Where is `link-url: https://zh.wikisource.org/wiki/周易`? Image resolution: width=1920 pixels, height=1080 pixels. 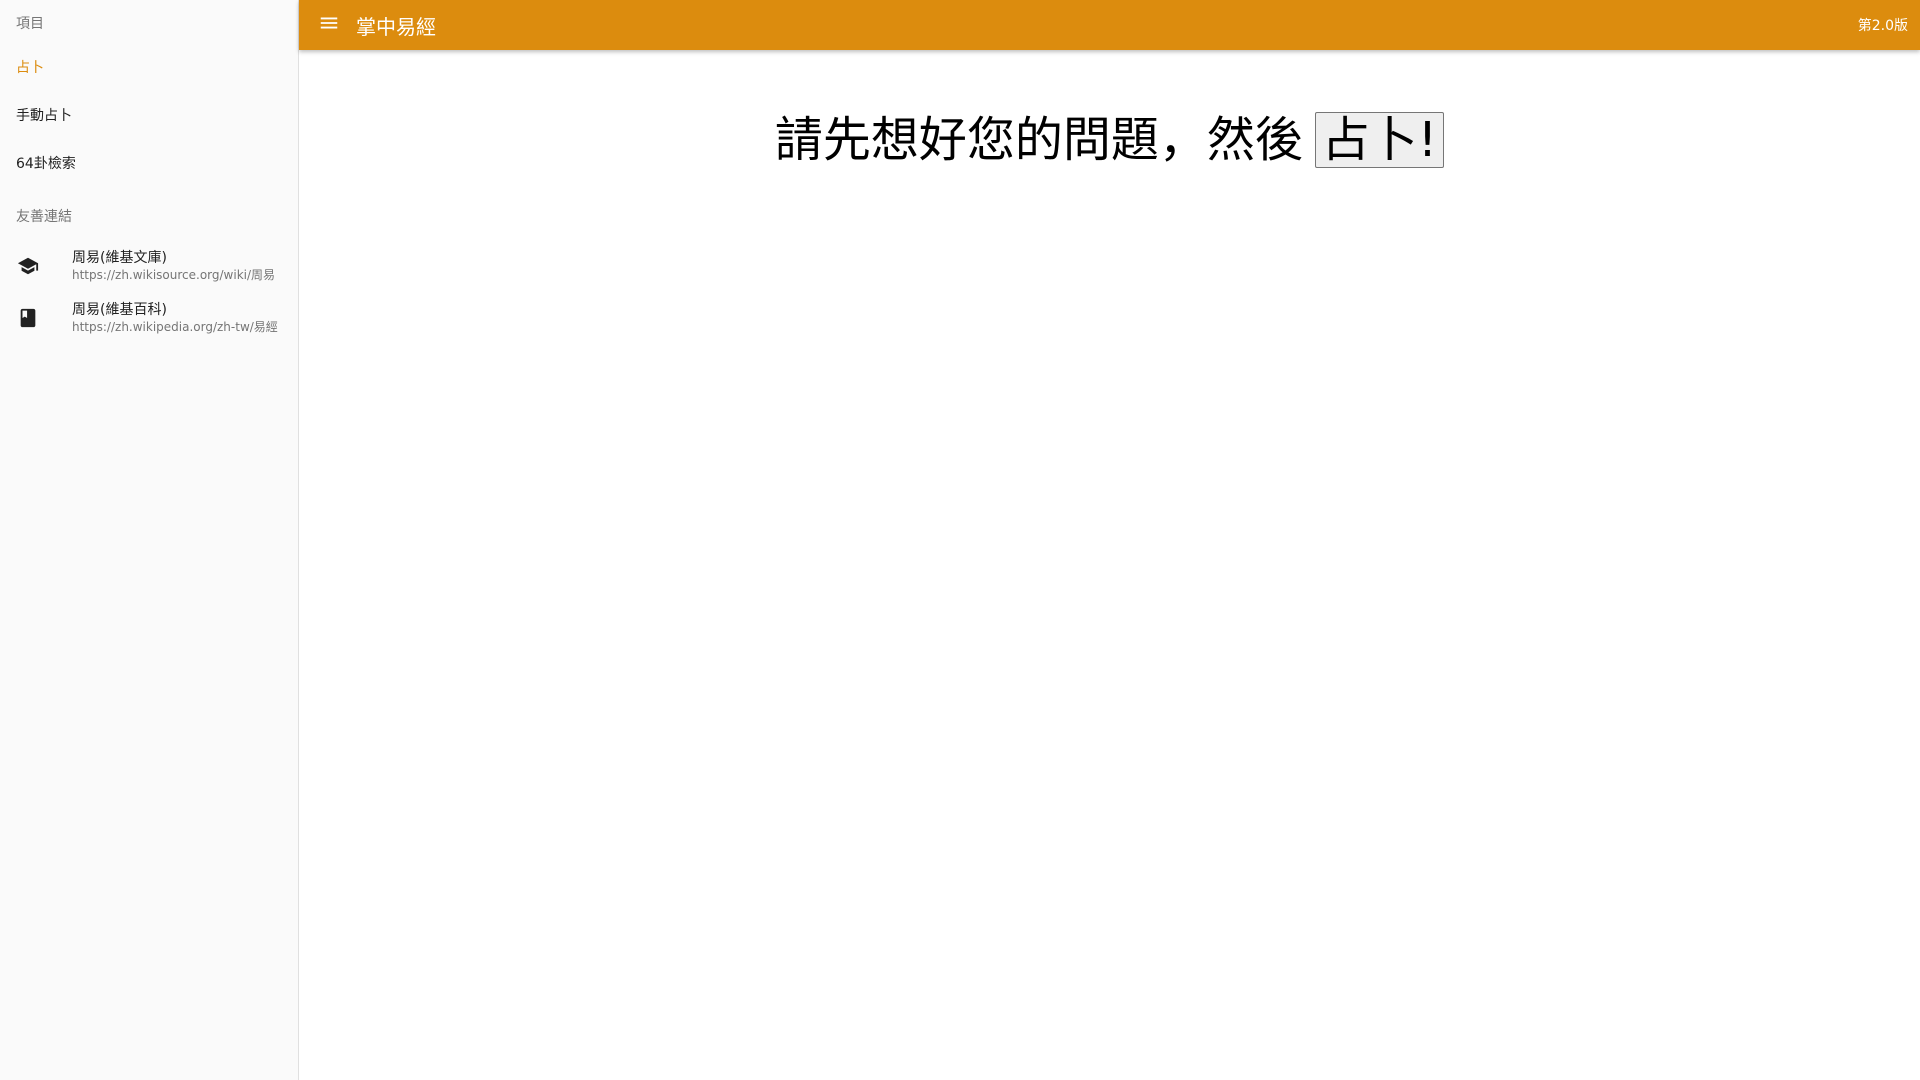 link-url: https://zh.wikisource.org/wiki/周易 is located at coordinates (174, 274).